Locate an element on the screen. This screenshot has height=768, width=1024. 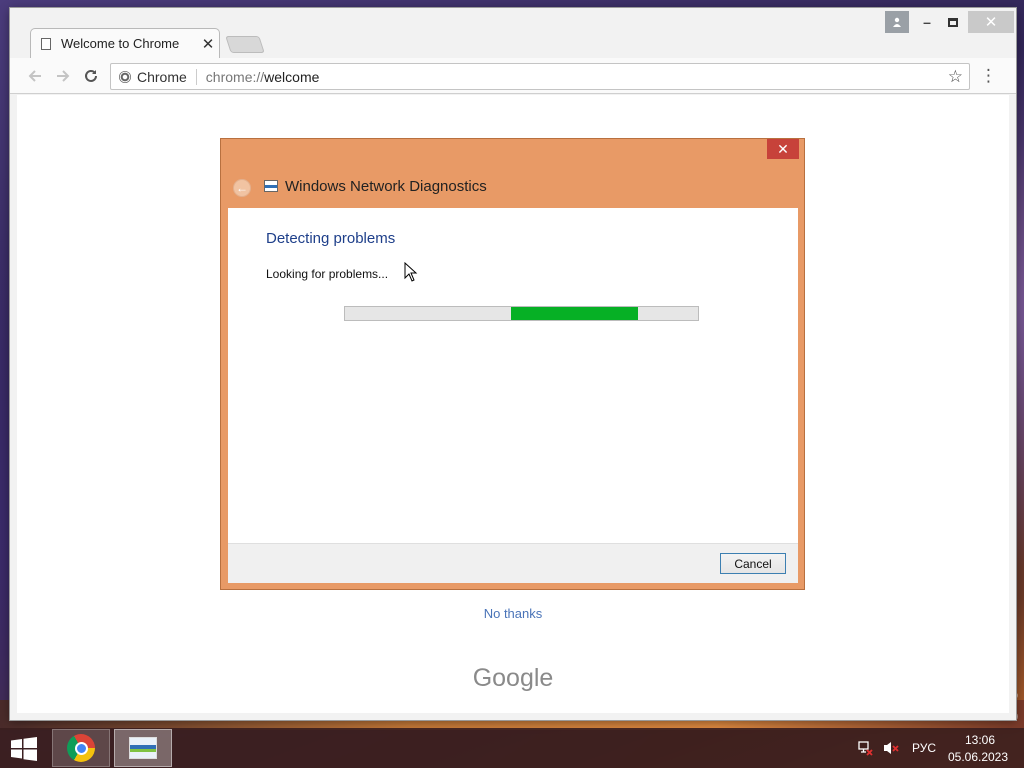
minimize-button: – is located at coordinates (927, 22).